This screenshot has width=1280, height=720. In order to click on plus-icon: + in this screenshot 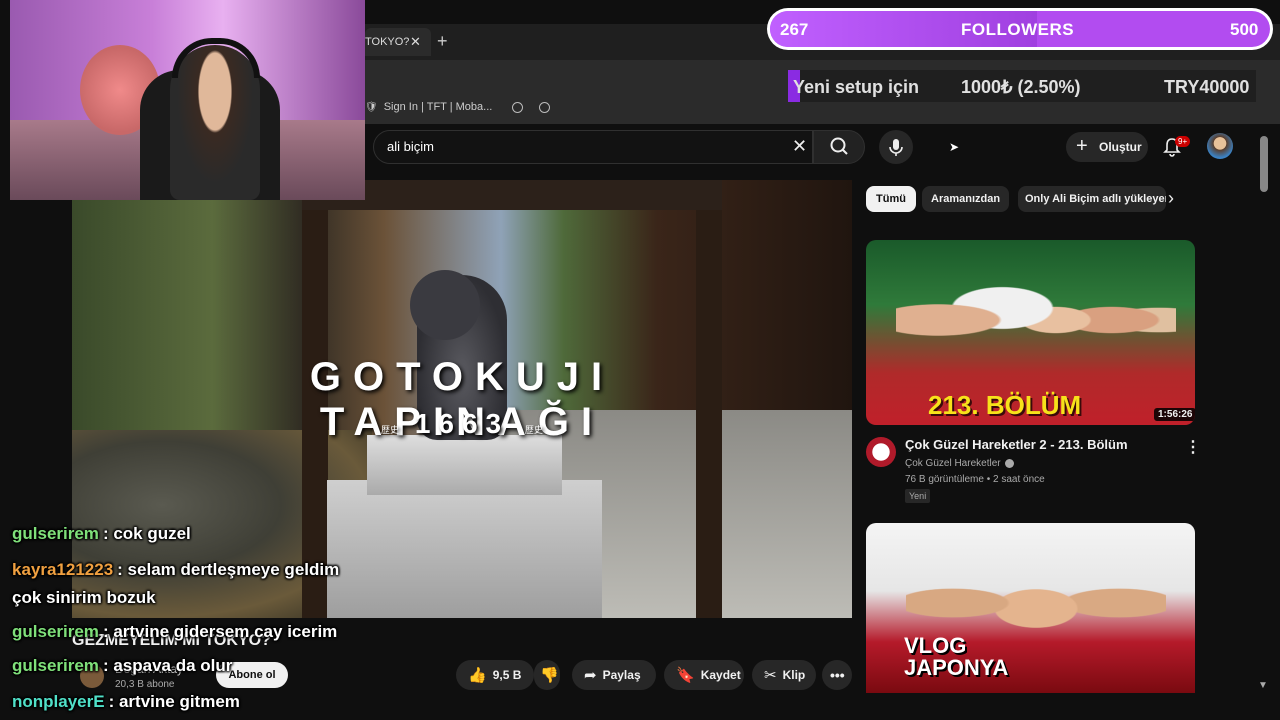, I will do `click(1082, 146)`.